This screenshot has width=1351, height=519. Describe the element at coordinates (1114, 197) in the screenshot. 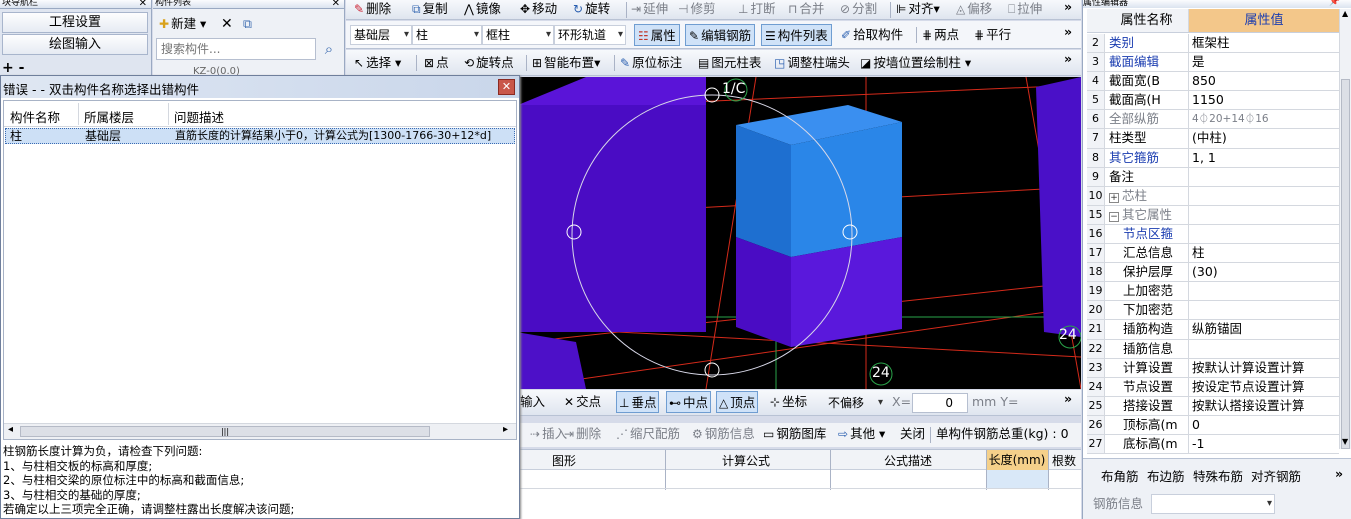

I see `expand-icon: +` at that location.